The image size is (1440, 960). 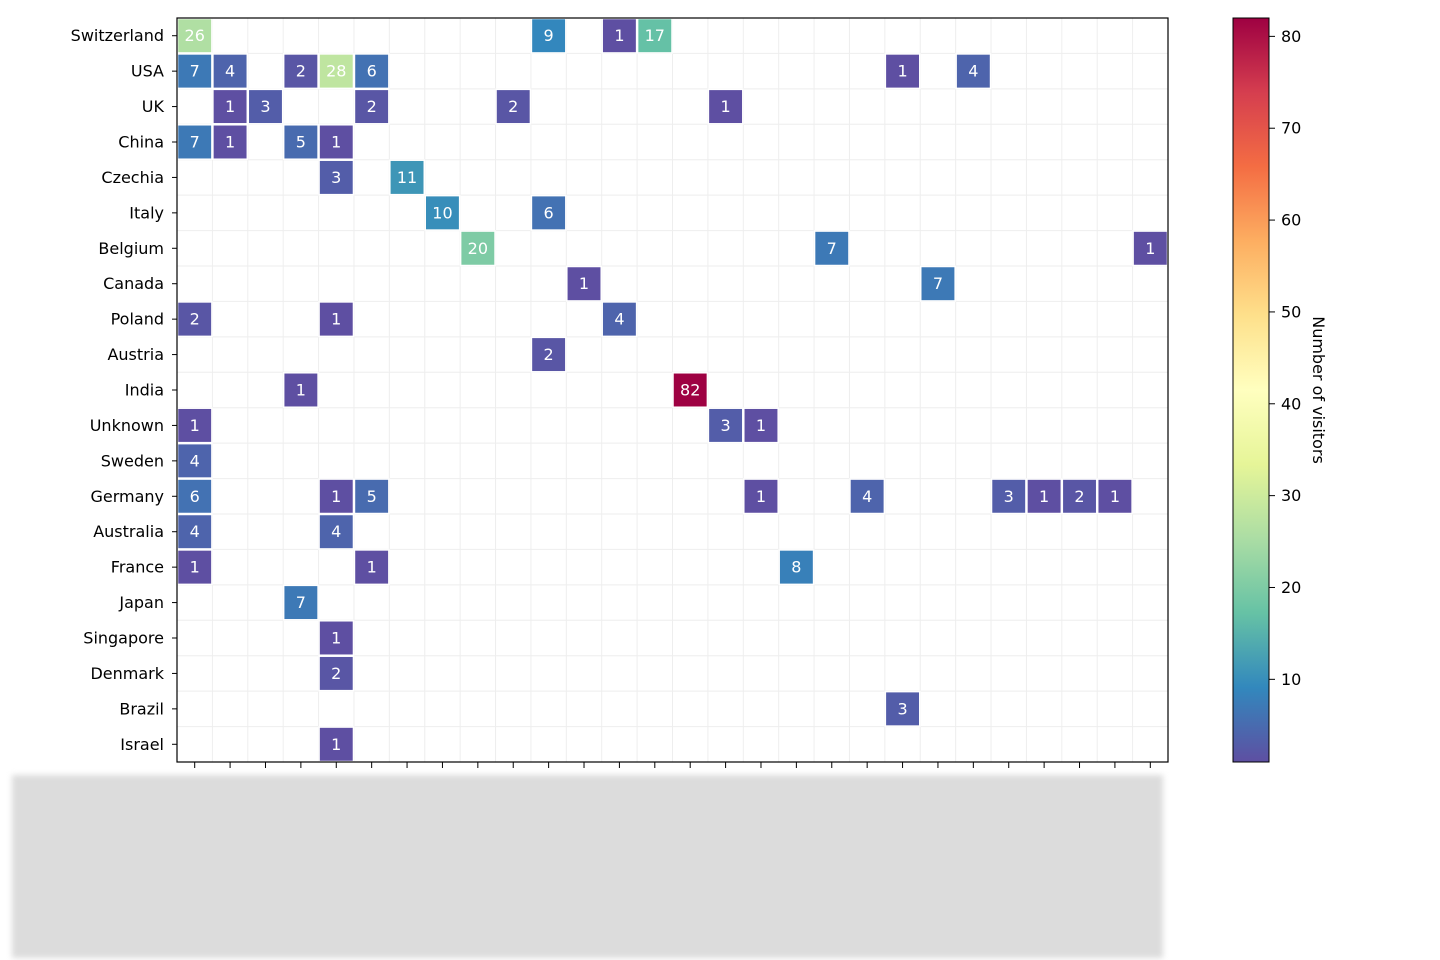 What do you see at coordinates (142, 744) in the screenshot?
I see `y-tick-label: Israel` at bounding box center [142, 744].